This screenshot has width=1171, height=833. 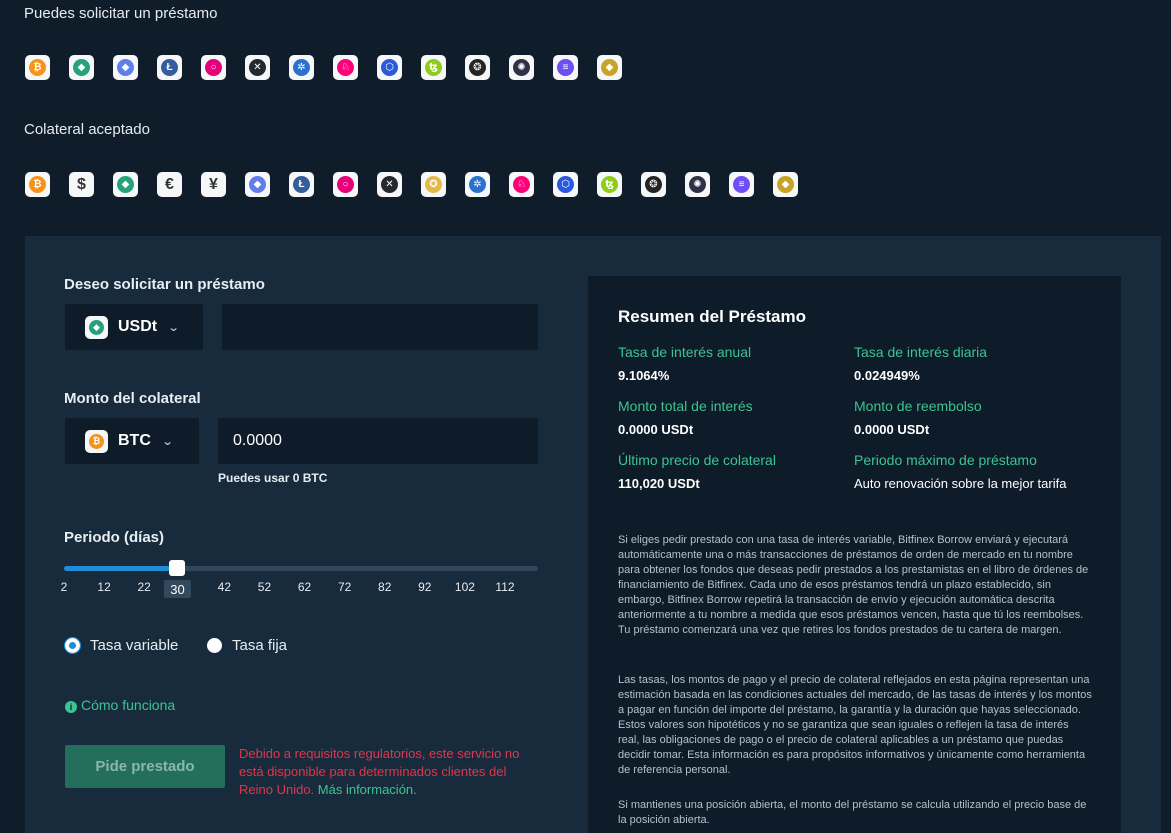 I want to click on period-slider-track, so click(x=301, y=568).